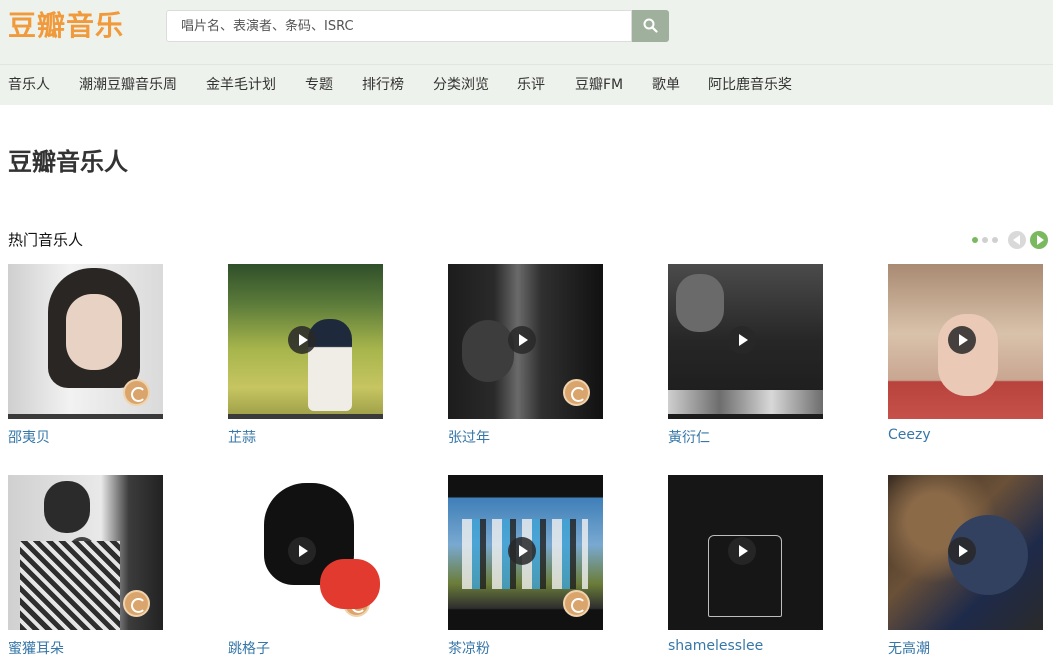 The height and width of the screenshot is (663, 1053). What do you see at coordinates (249, 648) in the screenshot?
I see `artist-name: 跳格子` at bounding box center [249, 648].